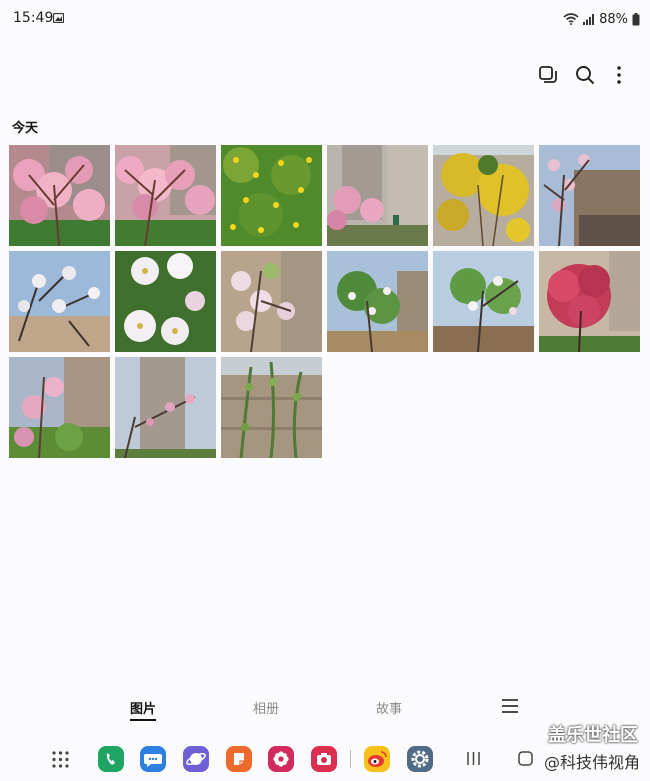  Describe the element at coordinates (266, 707) in the screenshot. I see `tab-albums: 相册` at that location.